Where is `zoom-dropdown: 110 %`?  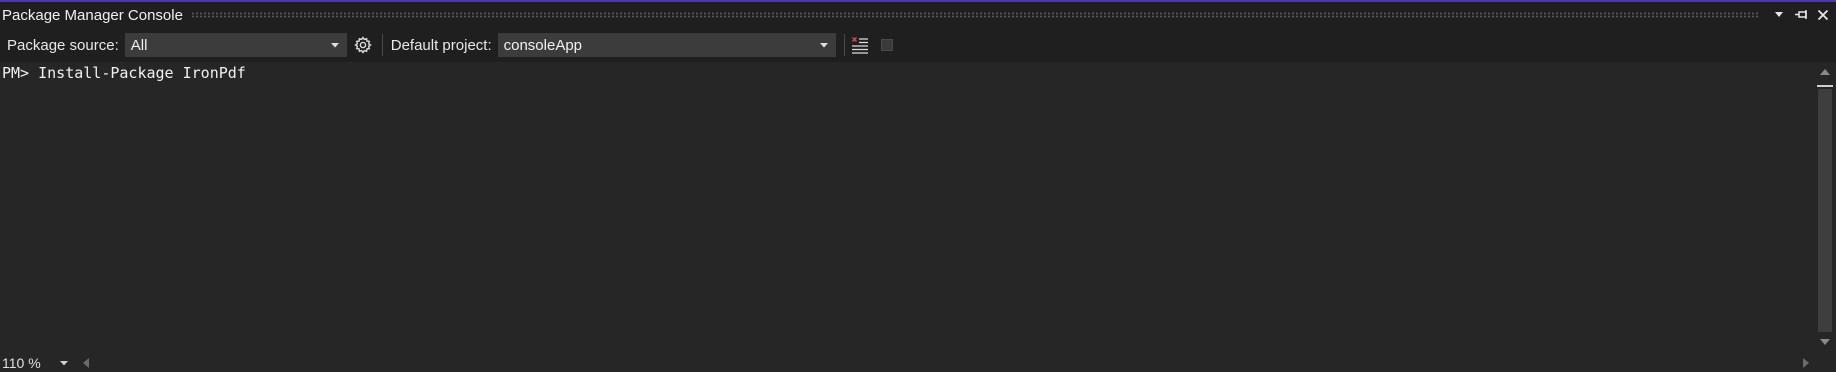 zoom-dropdown: 110 % is located at coordinates (37, 362).